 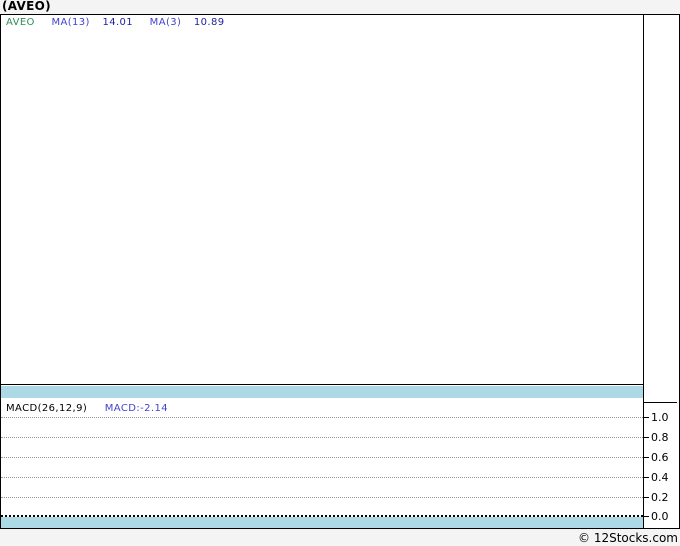 I want to click on macd-indicator-label: MACD(26,12,9), so click(x=47, y=408).